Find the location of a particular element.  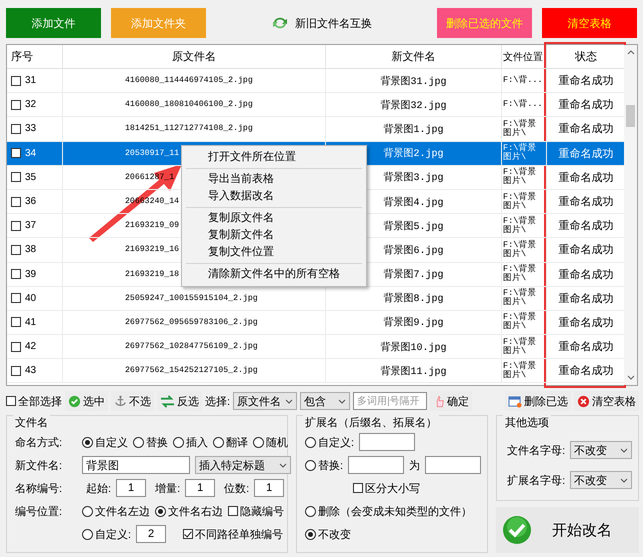

table-cell-text: 背景图3.jpg is located at coordinates (413, 177).